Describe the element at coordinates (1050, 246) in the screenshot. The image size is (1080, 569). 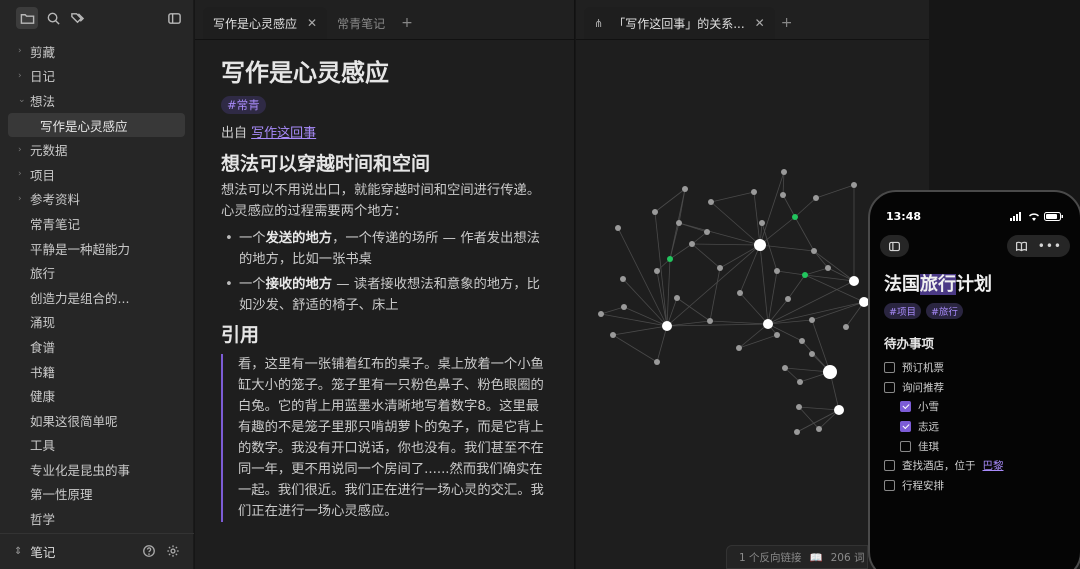
I see `more-dots-icon: •••` at that location.